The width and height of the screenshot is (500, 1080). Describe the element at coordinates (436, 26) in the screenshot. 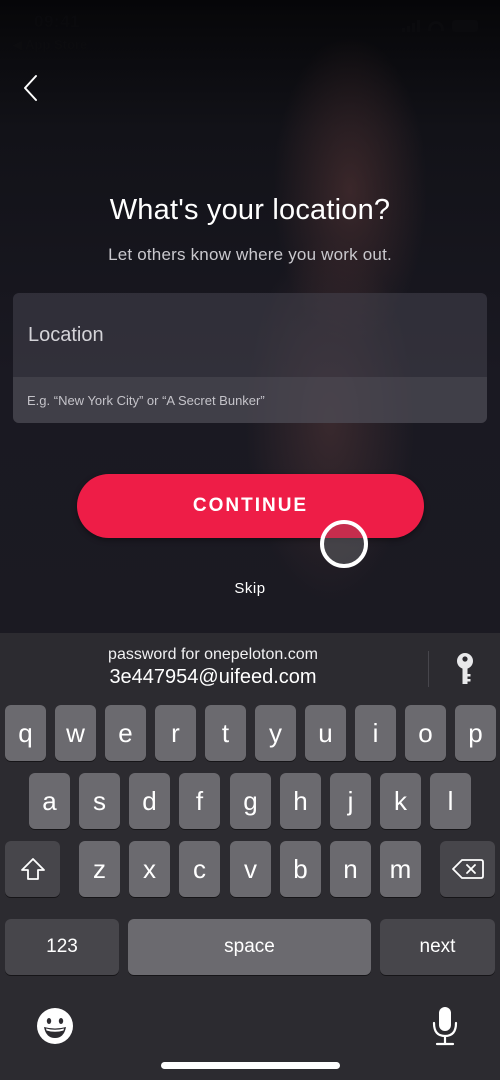

I see `wifi-icon` at that location.